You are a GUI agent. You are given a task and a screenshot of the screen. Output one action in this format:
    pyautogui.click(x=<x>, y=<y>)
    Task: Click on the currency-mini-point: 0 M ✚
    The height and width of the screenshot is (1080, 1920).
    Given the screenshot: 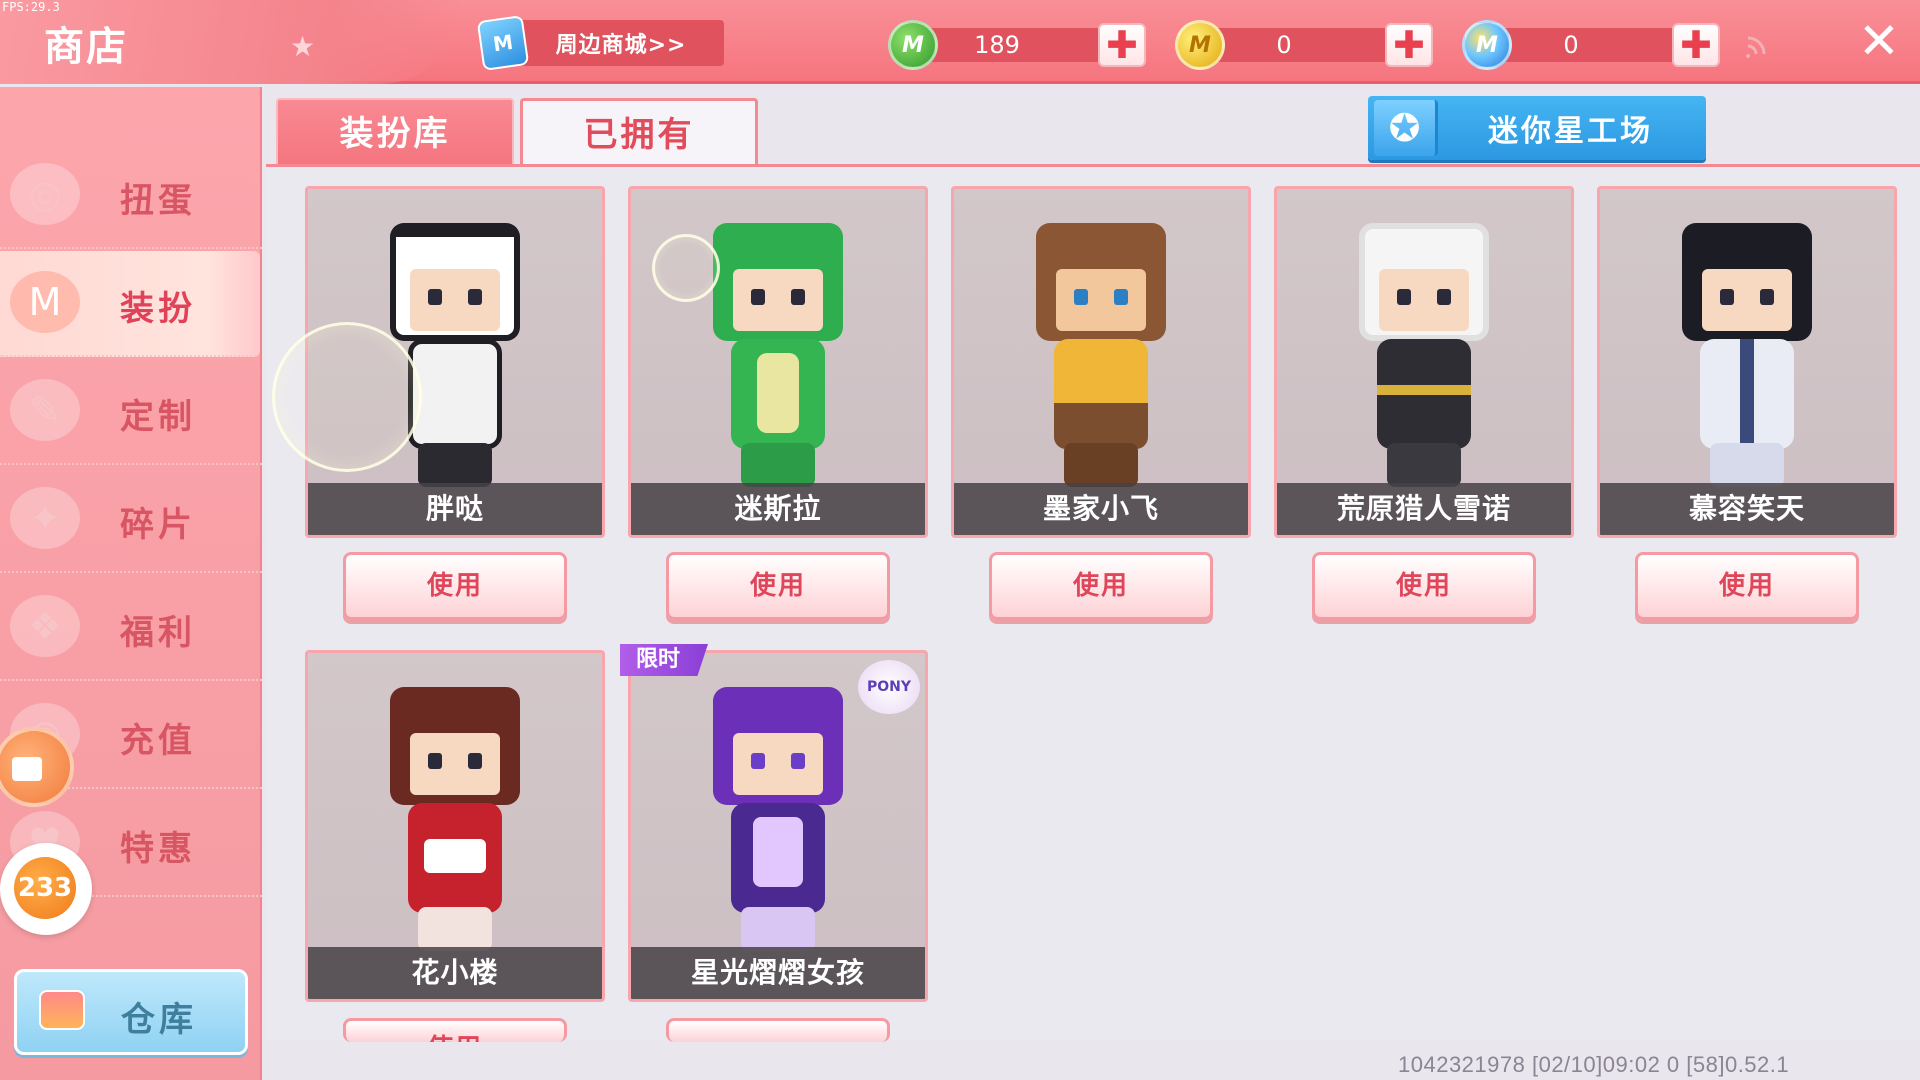 What is the action you would take?
    pyautogui.click(x=1591, y=45)
    